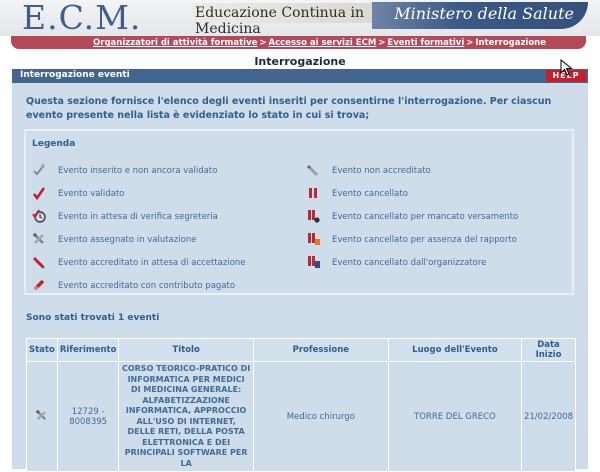 The image size is (600, 472). I want to click on pause-coin-icon, so click(314, 216).